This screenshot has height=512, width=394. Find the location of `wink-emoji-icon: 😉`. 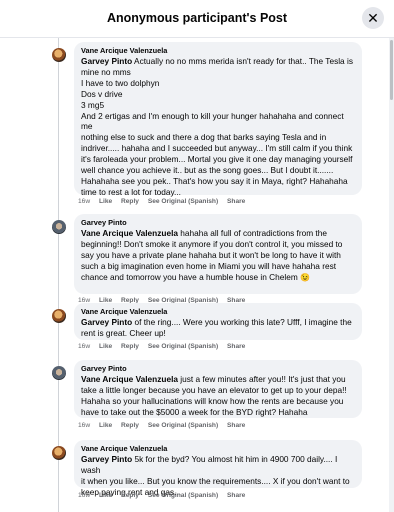

wink-emoji-icon: 😉 is located at coordinates (305, 277).